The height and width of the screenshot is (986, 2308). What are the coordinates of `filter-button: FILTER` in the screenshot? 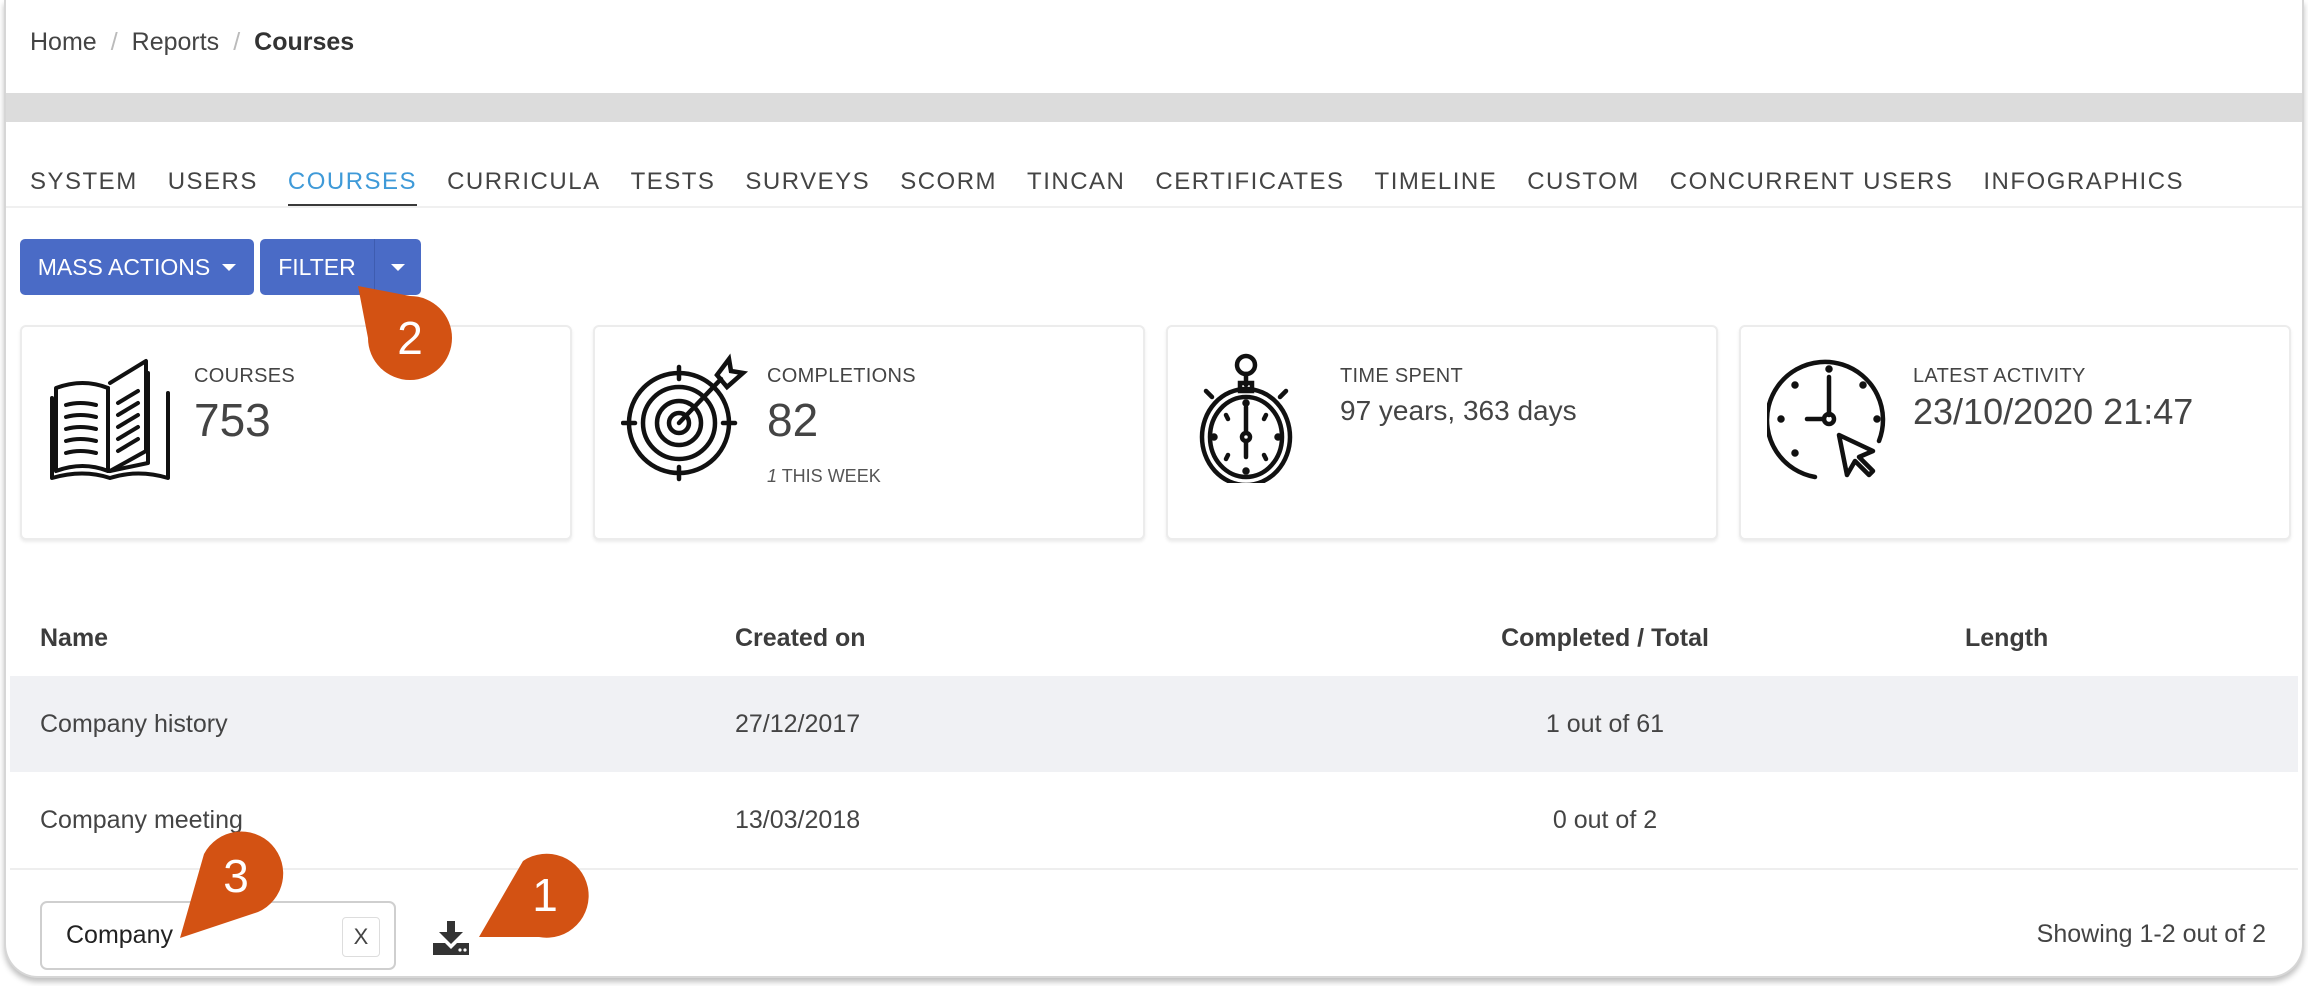 It's located at (317, 267).